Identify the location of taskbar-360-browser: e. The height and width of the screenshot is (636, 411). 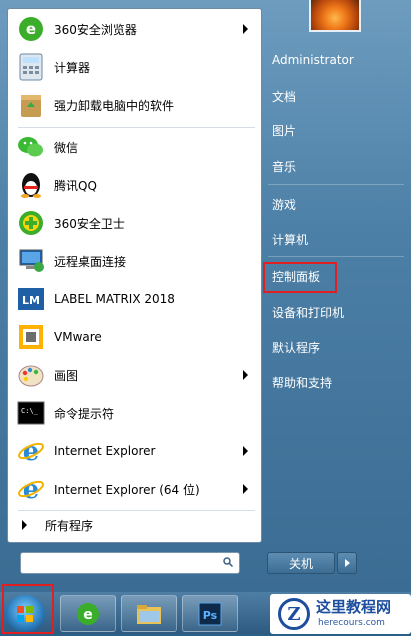
(88, 613).